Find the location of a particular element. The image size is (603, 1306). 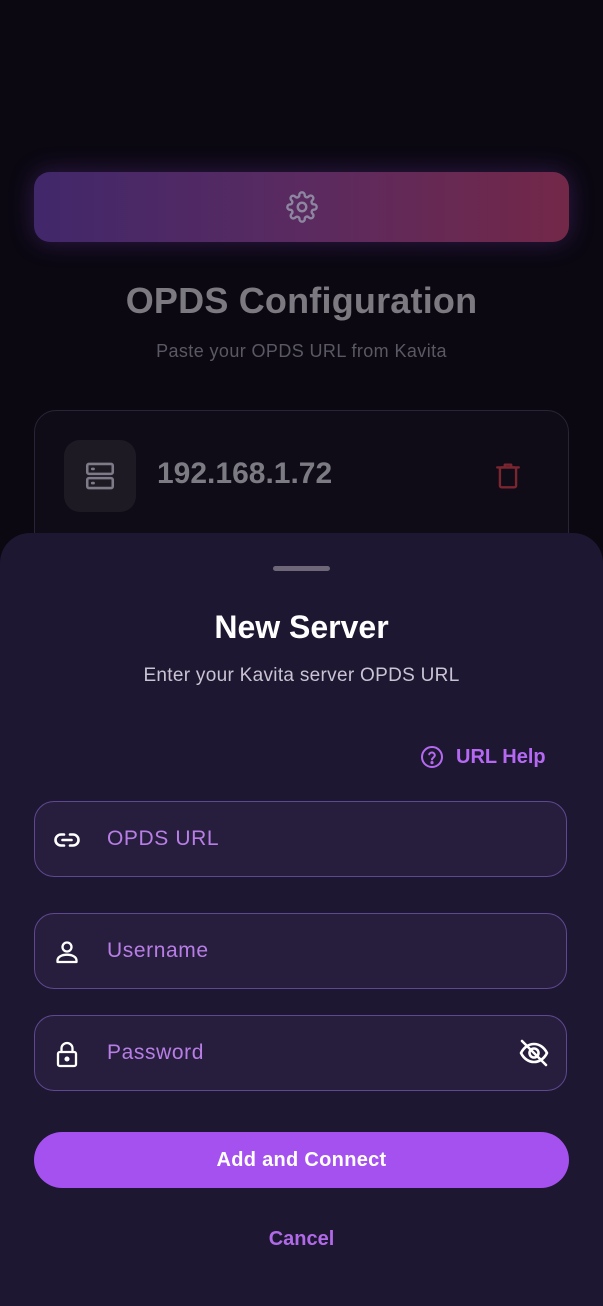

gear-icon is located at coordinates (301, 207).